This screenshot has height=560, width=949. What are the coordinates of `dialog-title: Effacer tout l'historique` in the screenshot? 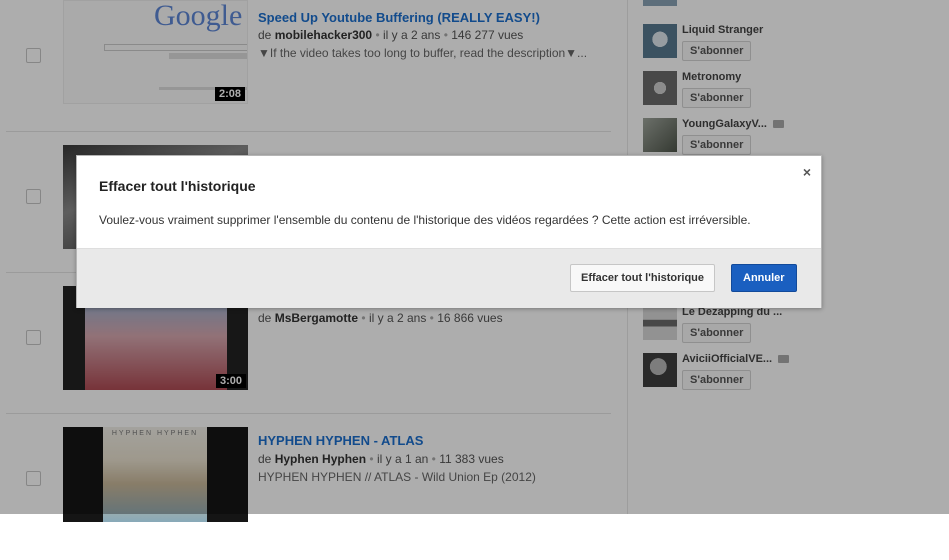 It's located at (177, 186).